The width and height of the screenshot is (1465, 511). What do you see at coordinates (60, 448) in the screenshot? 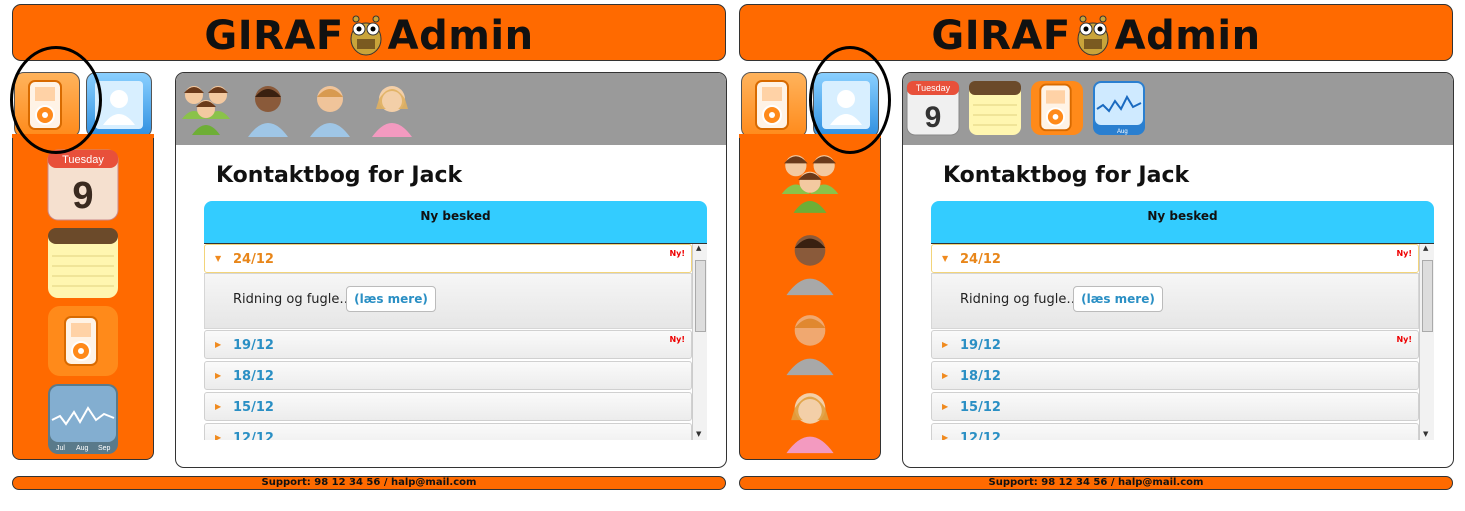
I see `svg-text: Jul` at bounding box center [60, 448].